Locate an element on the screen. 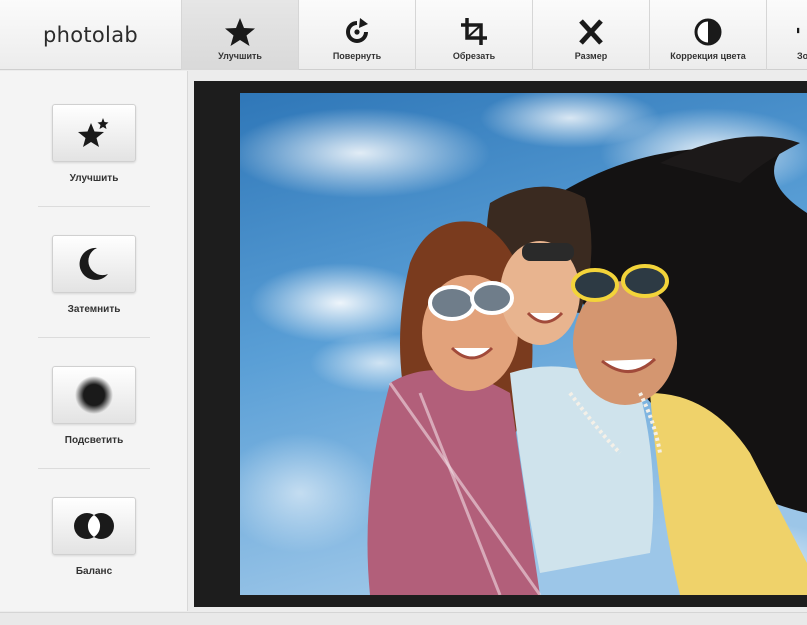 The height and width of the screenshot is (625, 807). sidebar-item-darken: Затемнить is located at coordinates (94, 268).